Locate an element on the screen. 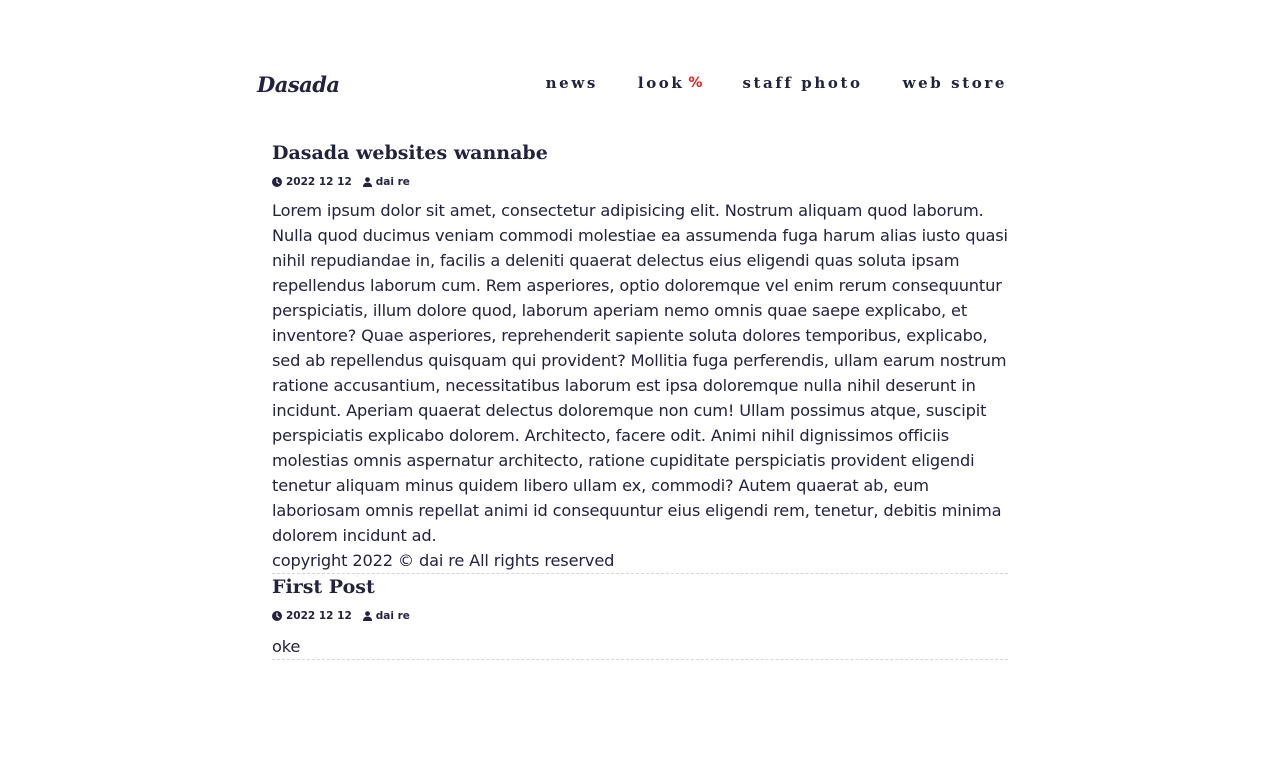 This screenshot has width=1280, height=768. nav-web-store: web store is located at coordinates (955, 83).